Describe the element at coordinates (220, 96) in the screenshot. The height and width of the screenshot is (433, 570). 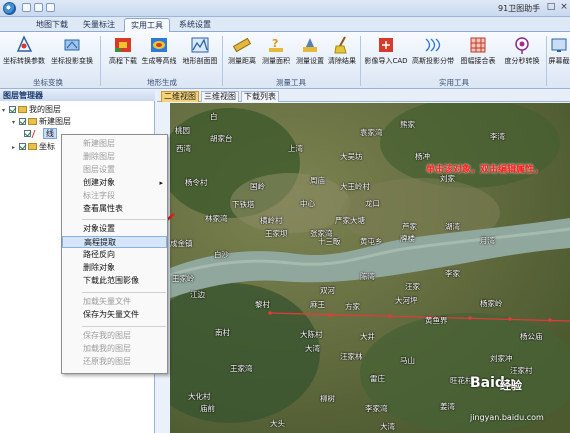
I see `tab-3d-view: 三维视图` at that location.